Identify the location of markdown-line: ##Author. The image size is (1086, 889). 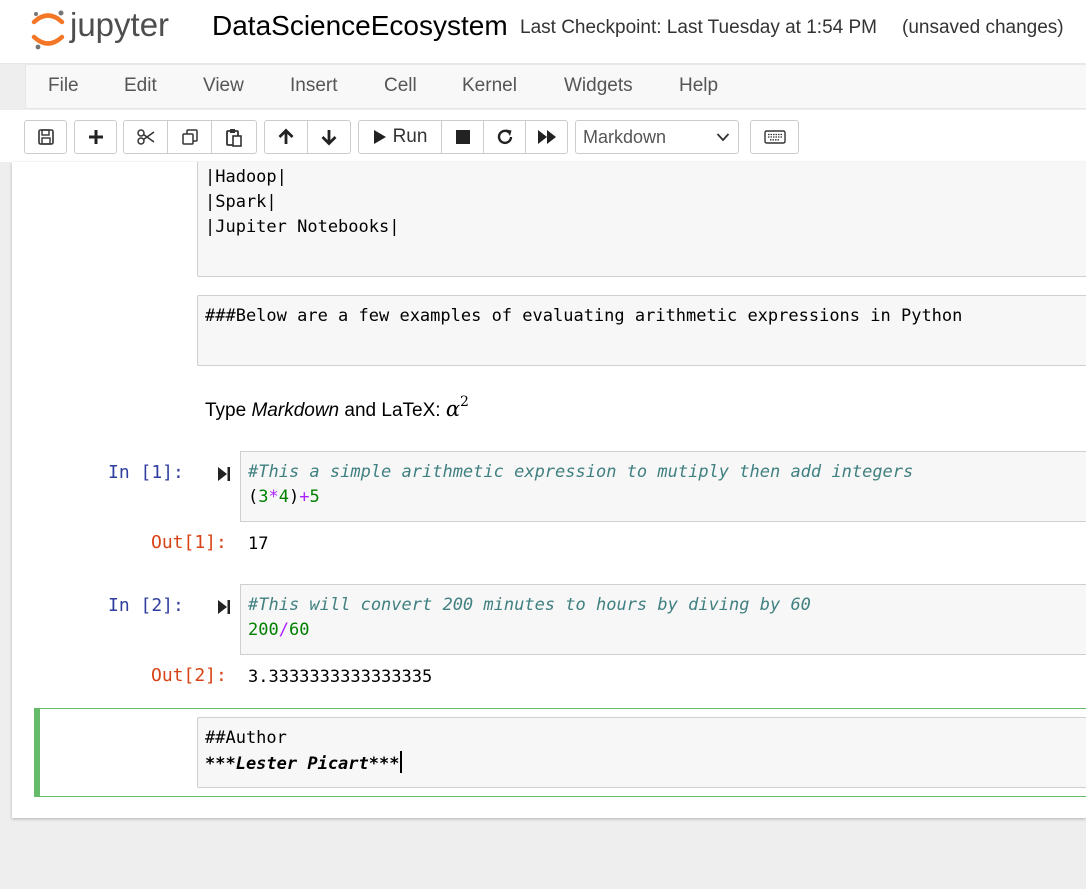
(246, 738).